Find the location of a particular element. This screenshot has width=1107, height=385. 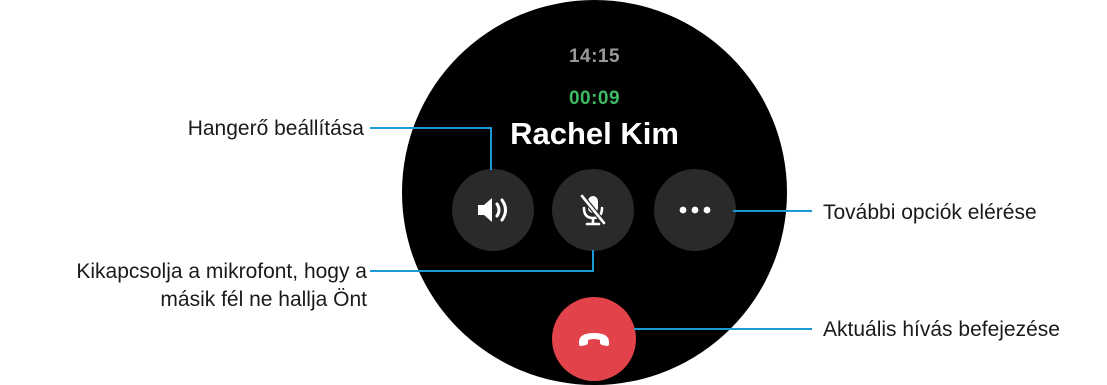

speaker-volume-icon is located at coordinates (492, 210).